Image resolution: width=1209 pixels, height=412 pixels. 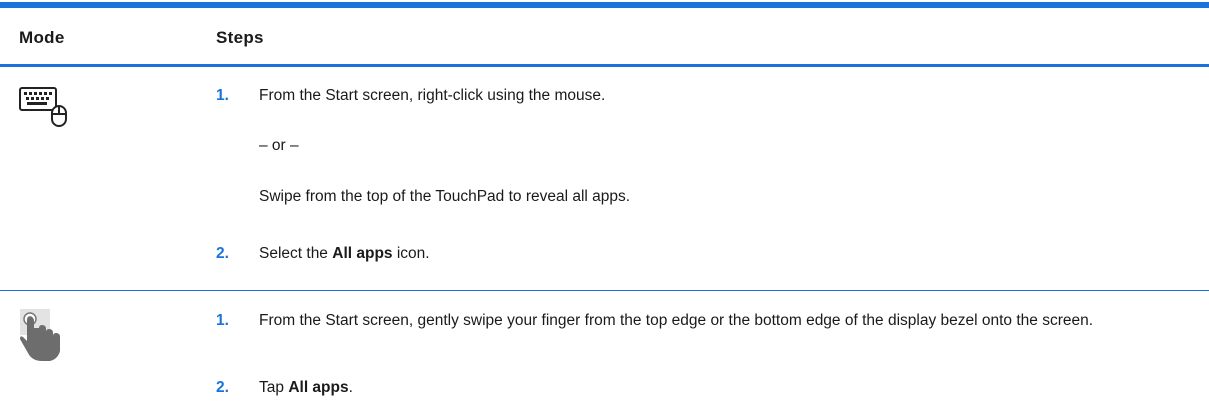 What do you see at coordinates (279, 145) in the screenshot?
I see `alternative-separator: – or –` at bounding box center [279, 145].